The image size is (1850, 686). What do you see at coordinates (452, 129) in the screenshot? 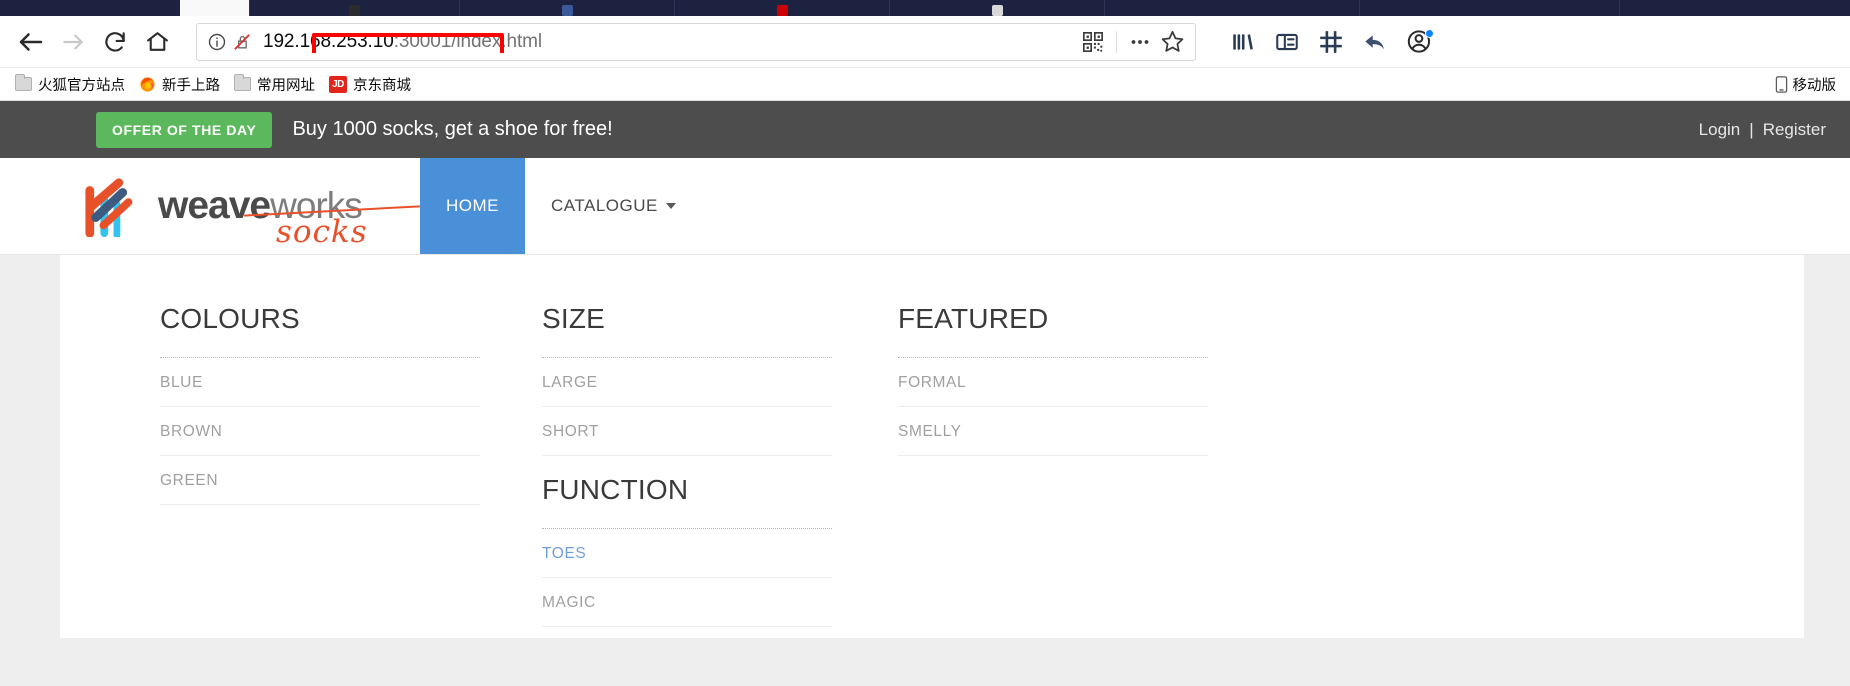
I see `offer-text: Buy 1000 socks, get a shoe for free!` at bounding box center [452, 129].